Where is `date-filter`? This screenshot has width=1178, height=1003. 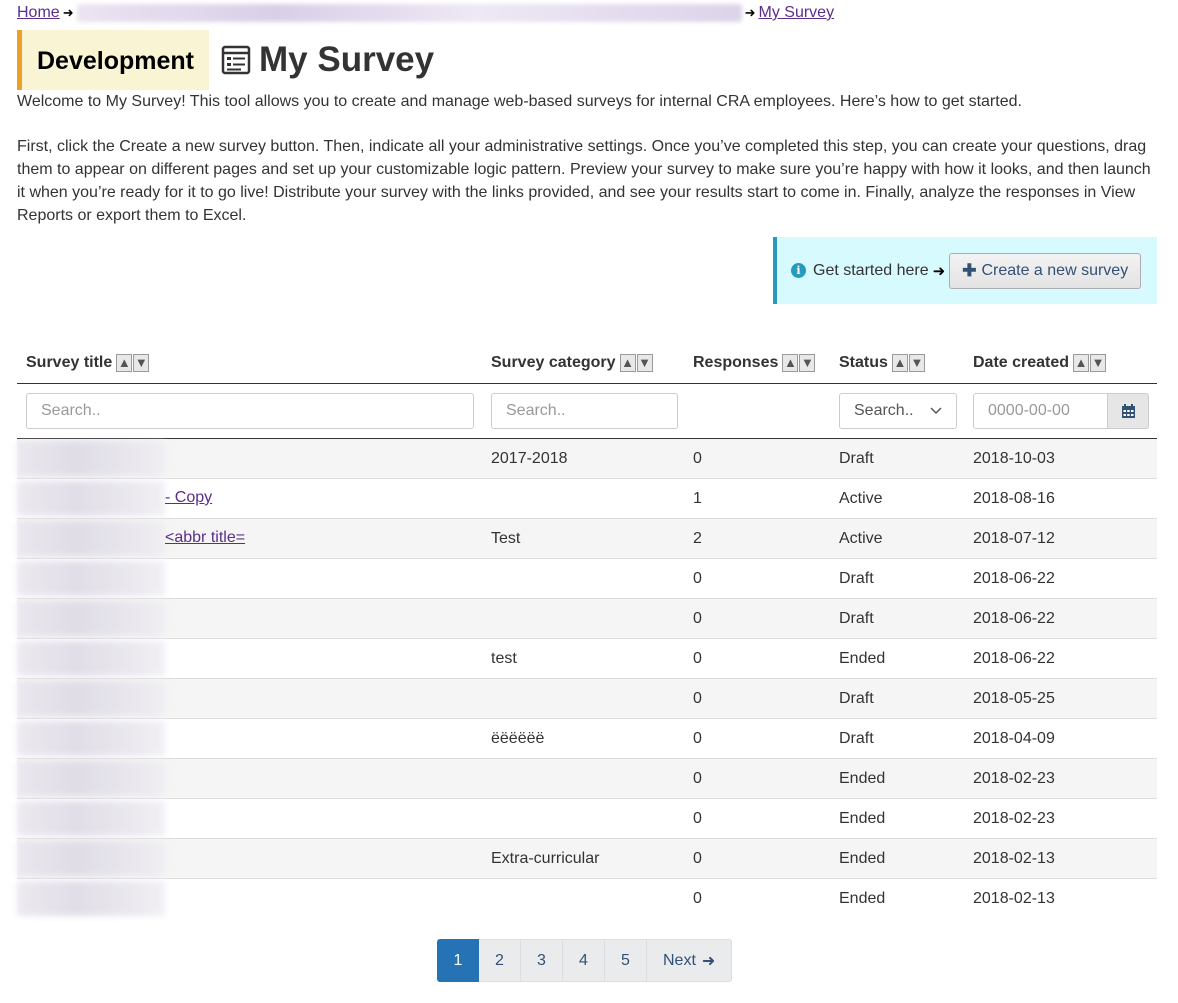 date-filter is located at coordinates (1065, 411).